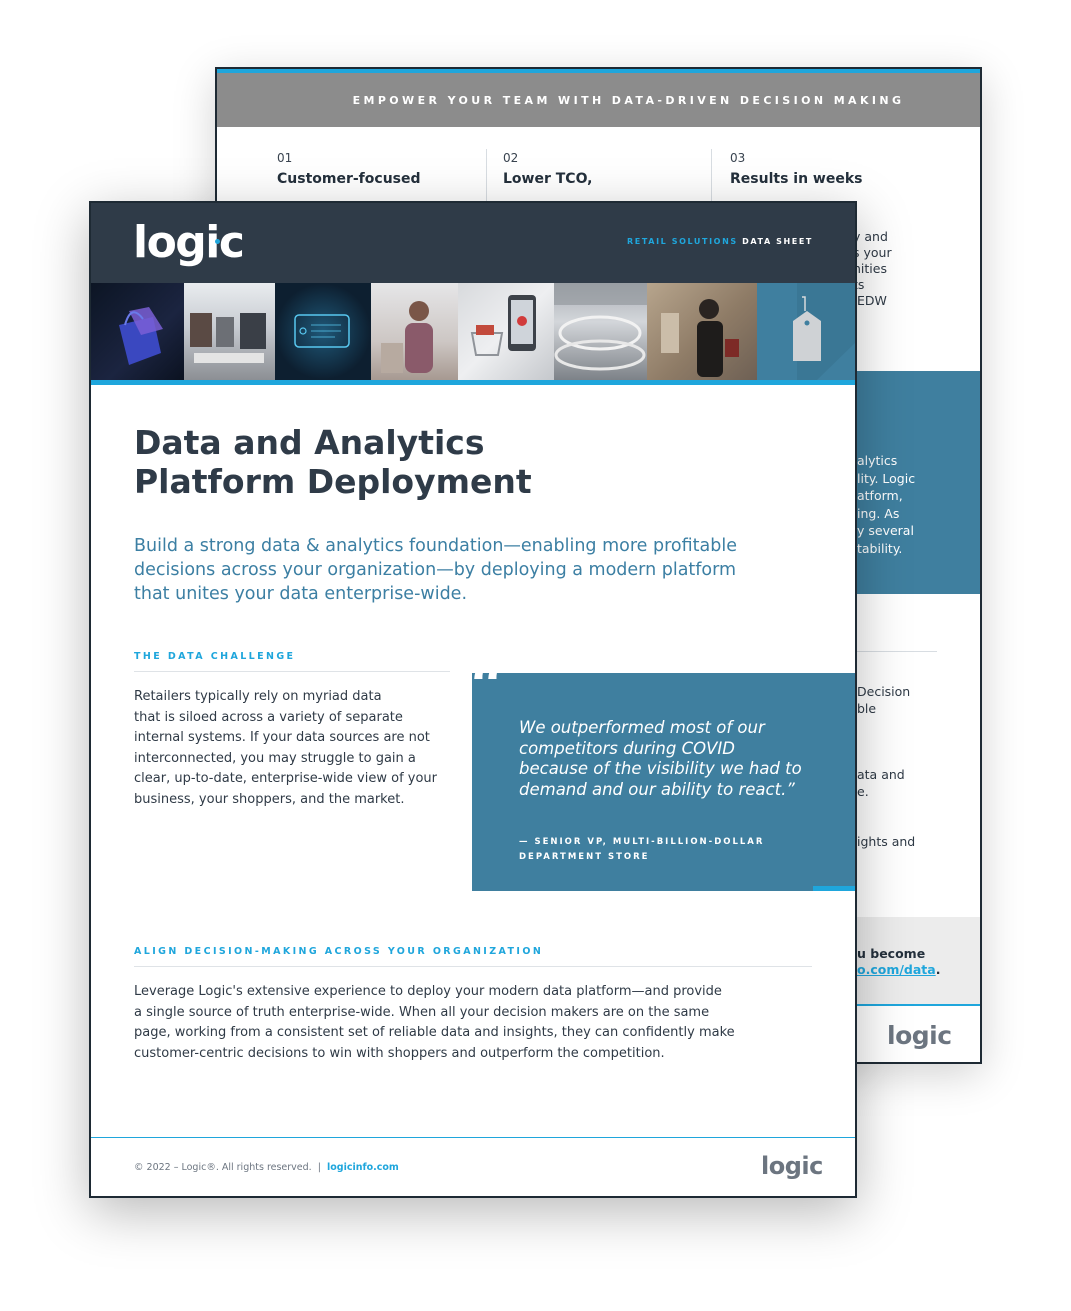  I want to click on photo-clothing-store, so click(229, 331).